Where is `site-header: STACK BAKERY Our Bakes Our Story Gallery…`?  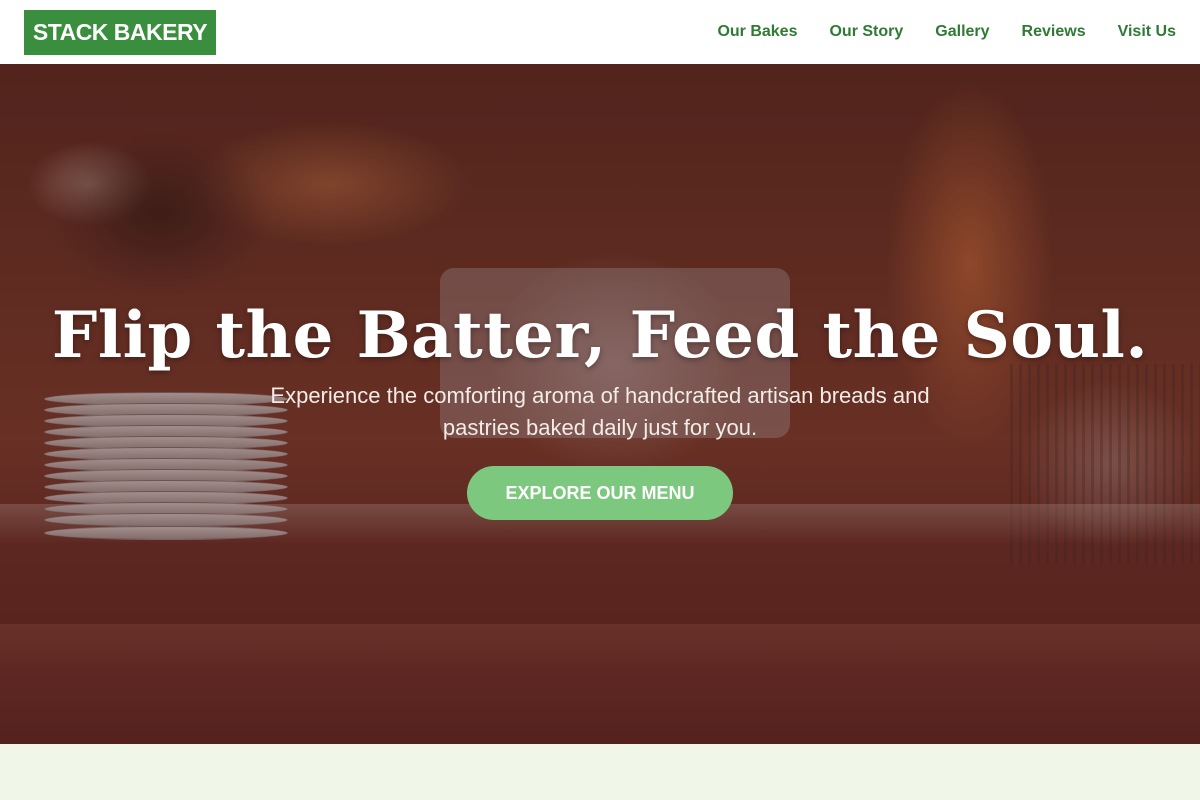
site-header: STACK BAKERY Our Bakes Our Story Gallery… is located at coordinates (600, 32).